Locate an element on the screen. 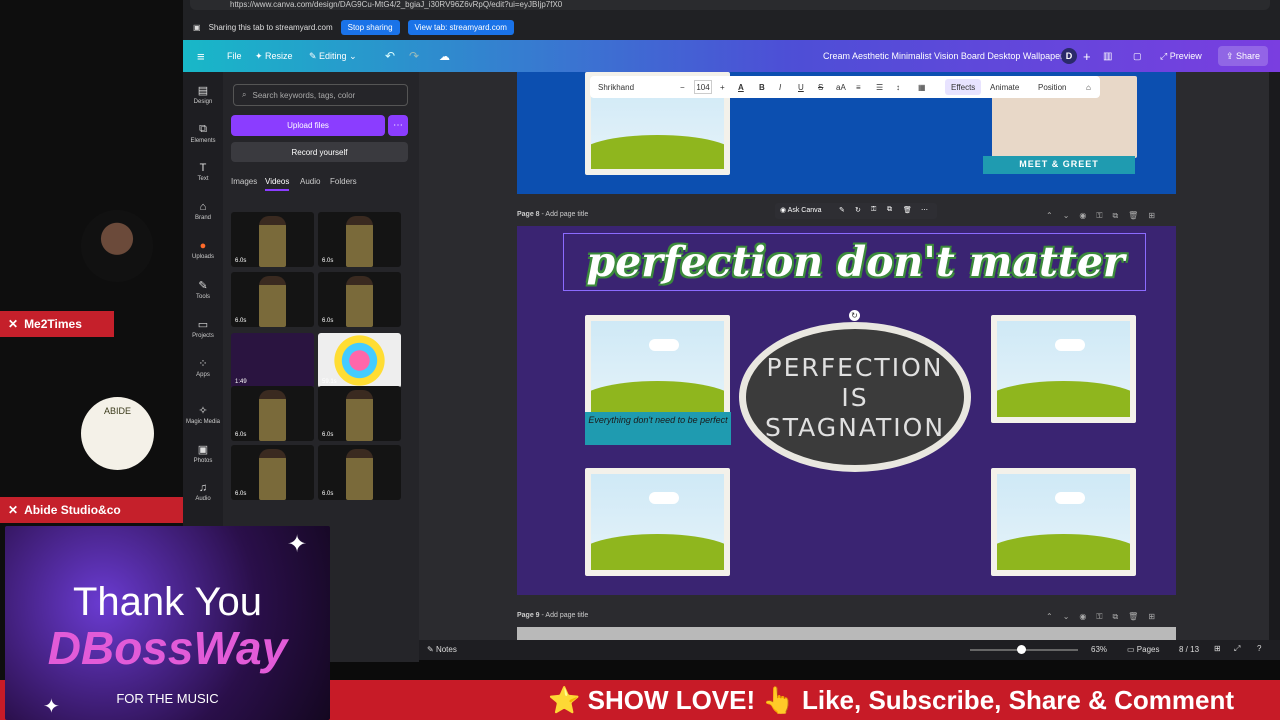 Image resolution: width=1280 pixels, height=720 pixels. align-center-icon: ≡ is located at coordinates (858, 87).